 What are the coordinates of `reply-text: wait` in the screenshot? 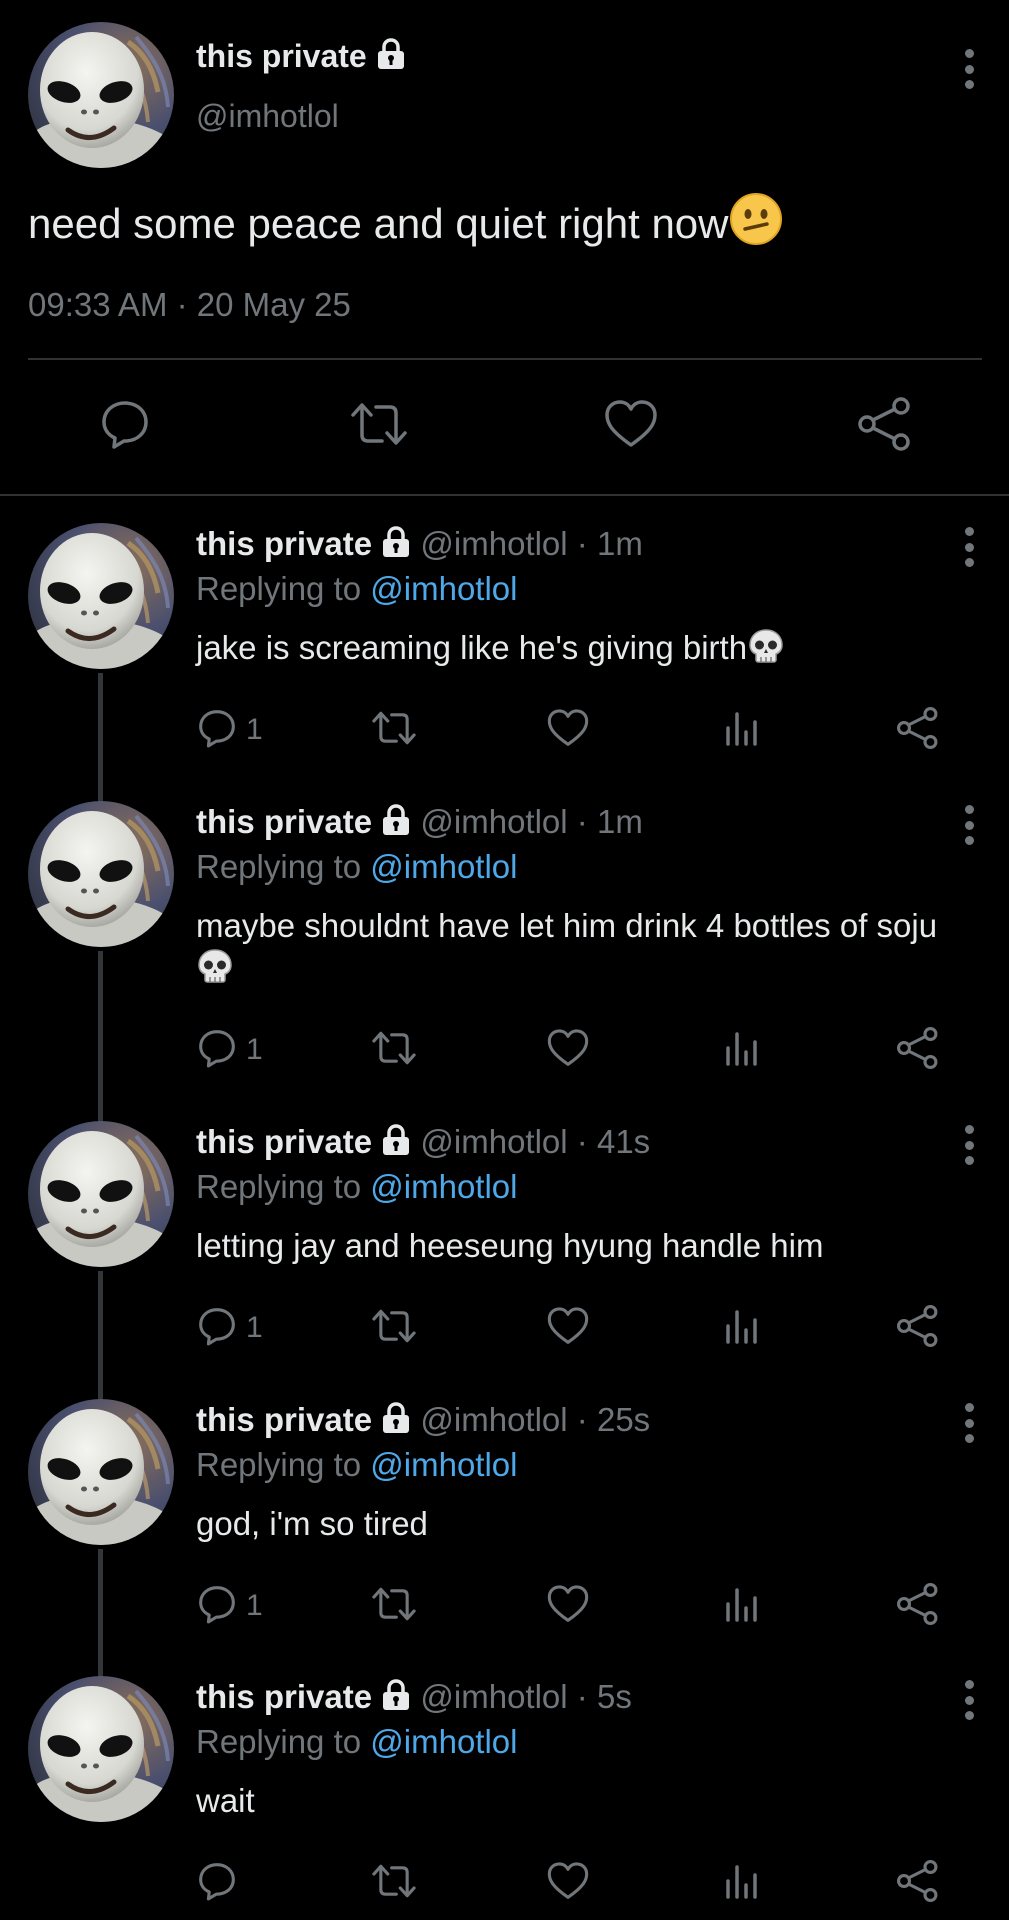 It's located at (576, 1801).